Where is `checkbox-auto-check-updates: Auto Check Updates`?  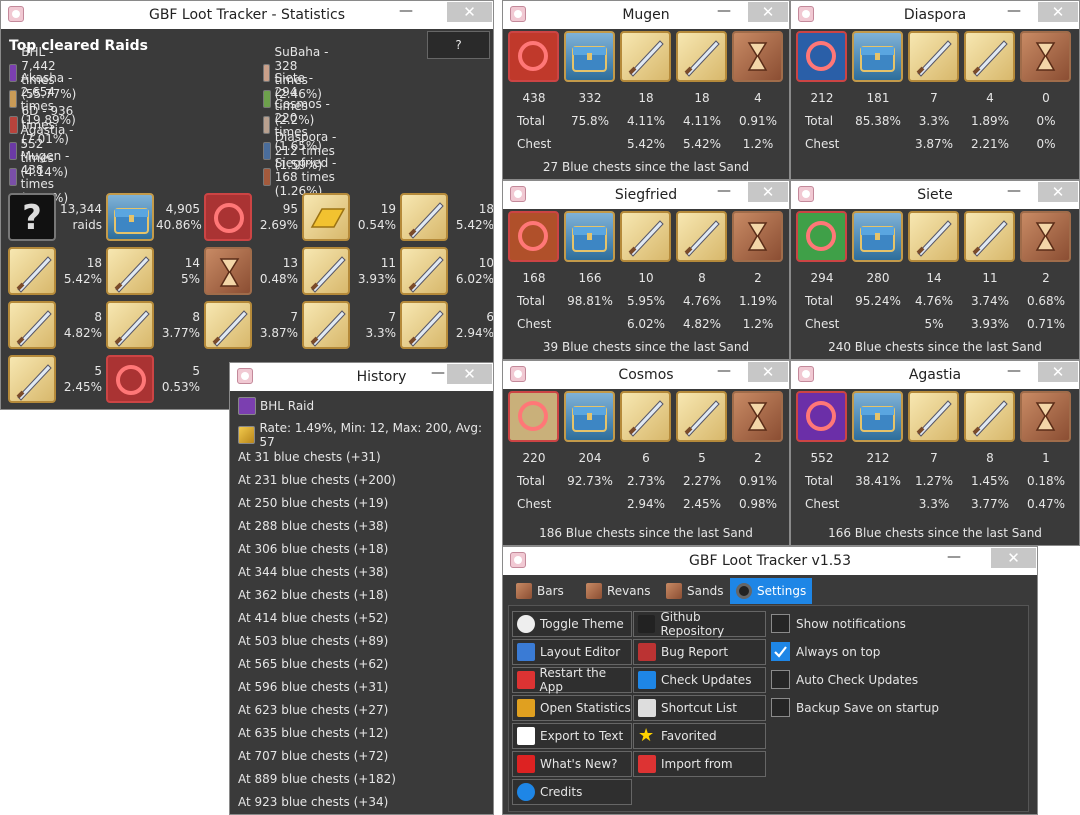 checkbox-auto-check-updates: Auto Check Updates is located at coordinates (844, 679).